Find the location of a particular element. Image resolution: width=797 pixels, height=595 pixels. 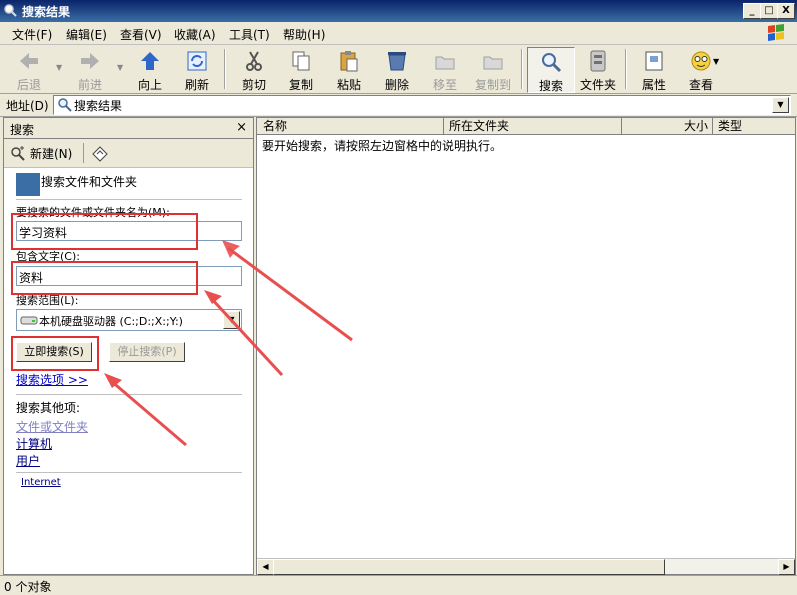

search-button: 搜索 is located at coordinates (551, 70).